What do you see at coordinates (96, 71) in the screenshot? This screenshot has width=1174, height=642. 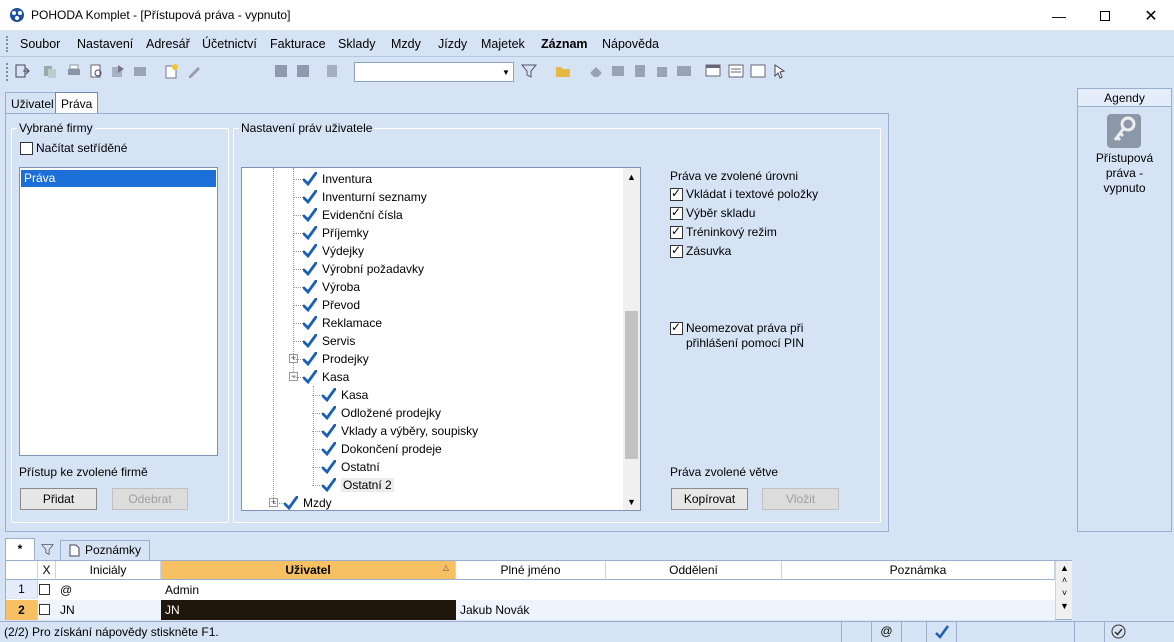 I see `print-preview-icon` at bounding box center [96, 71].